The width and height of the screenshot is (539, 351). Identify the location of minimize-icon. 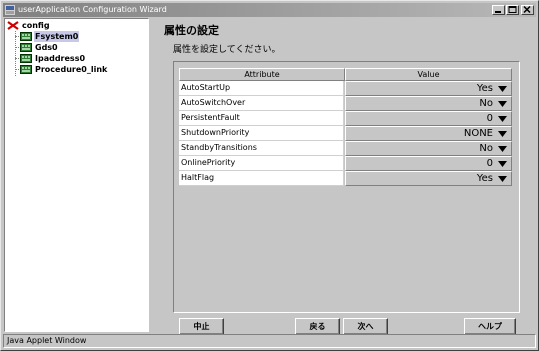
(498, 12).